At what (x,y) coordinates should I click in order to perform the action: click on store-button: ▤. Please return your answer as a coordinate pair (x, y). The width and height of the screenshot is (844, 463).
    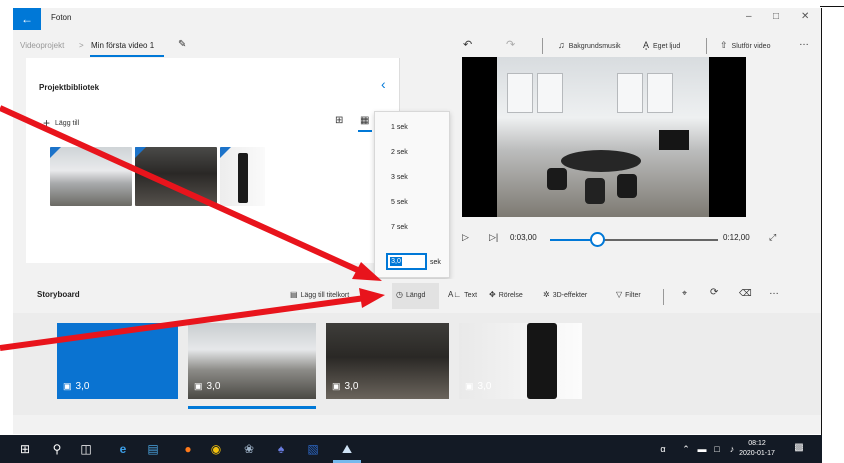
    Looking at the image, I should click on (153, 449).